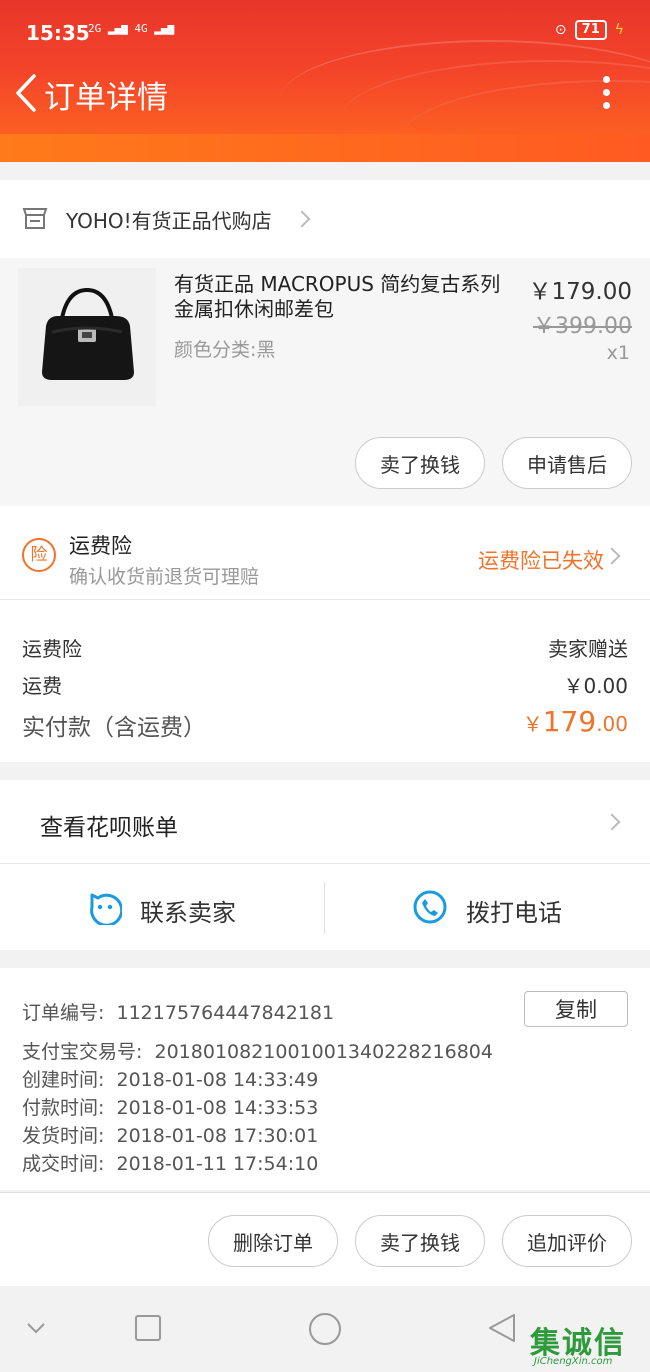  What do you see at coordinates (36, 1328) in the screenshot?
I see `chevron-down-icon` at bounding box center [36, 1328].